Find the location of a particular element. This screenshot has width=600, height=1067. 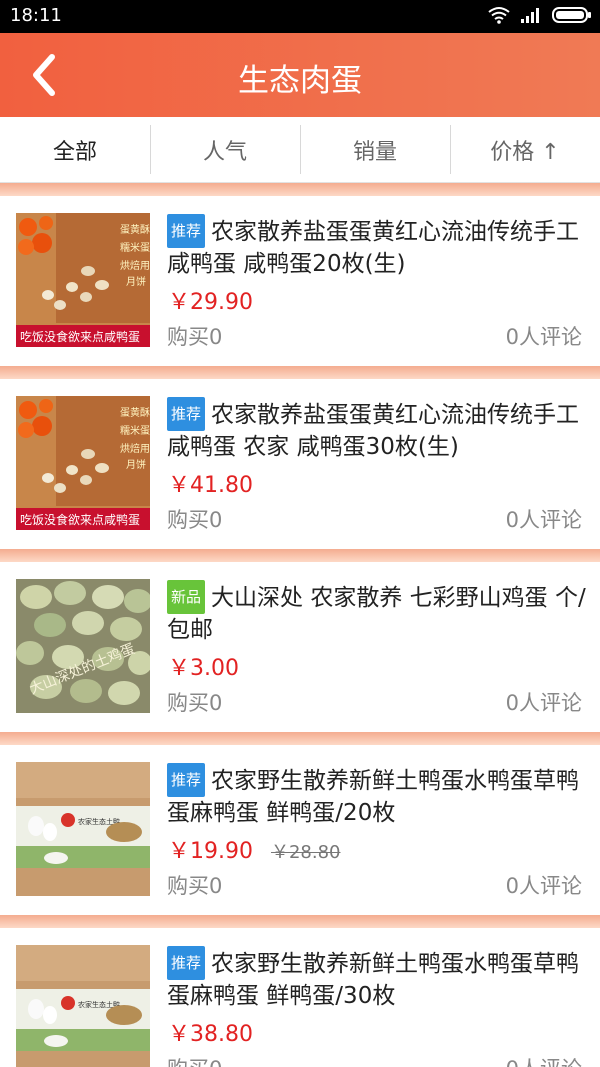

product-price: ￥41.80 is located at coordinates (210, 485).